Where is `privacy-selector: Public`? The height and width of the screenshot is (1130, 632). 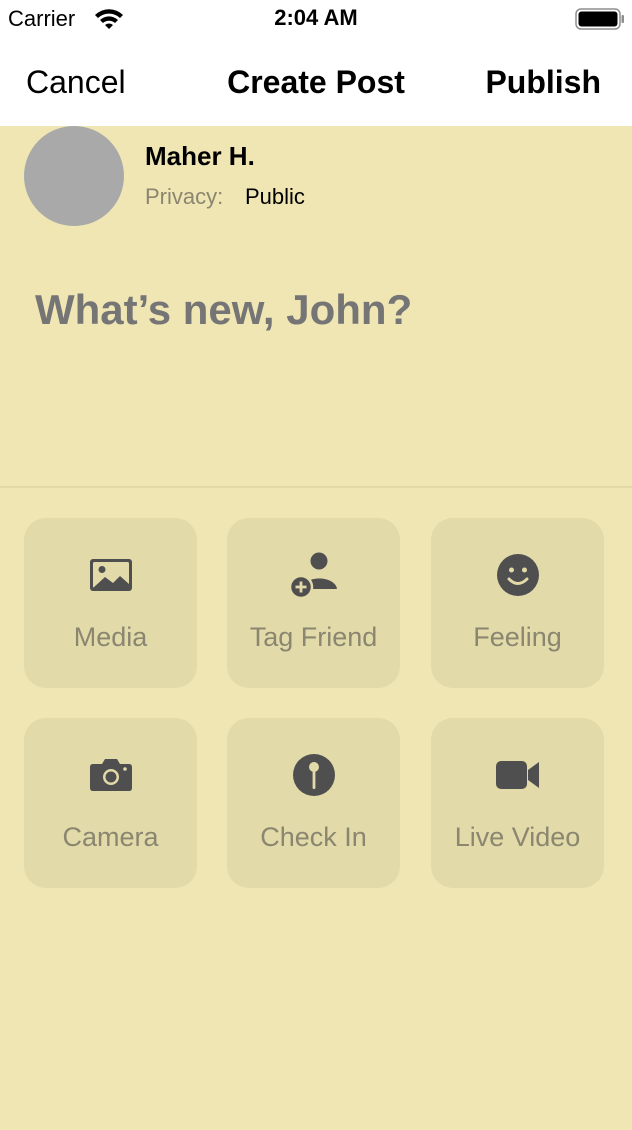 privacy-selector: Public is located at coordinates (275, 197).